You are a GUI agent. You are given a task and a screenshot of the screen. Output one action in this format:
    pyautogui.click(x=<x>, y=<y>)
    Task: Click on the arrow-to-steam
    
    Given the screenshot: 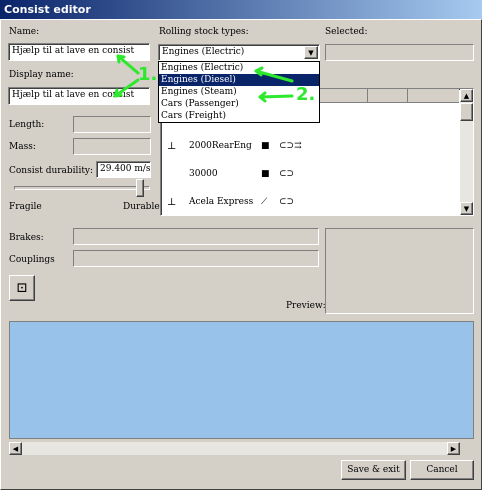 What is the action you would take?
    pyautogui.click(x=276, y=96)
    